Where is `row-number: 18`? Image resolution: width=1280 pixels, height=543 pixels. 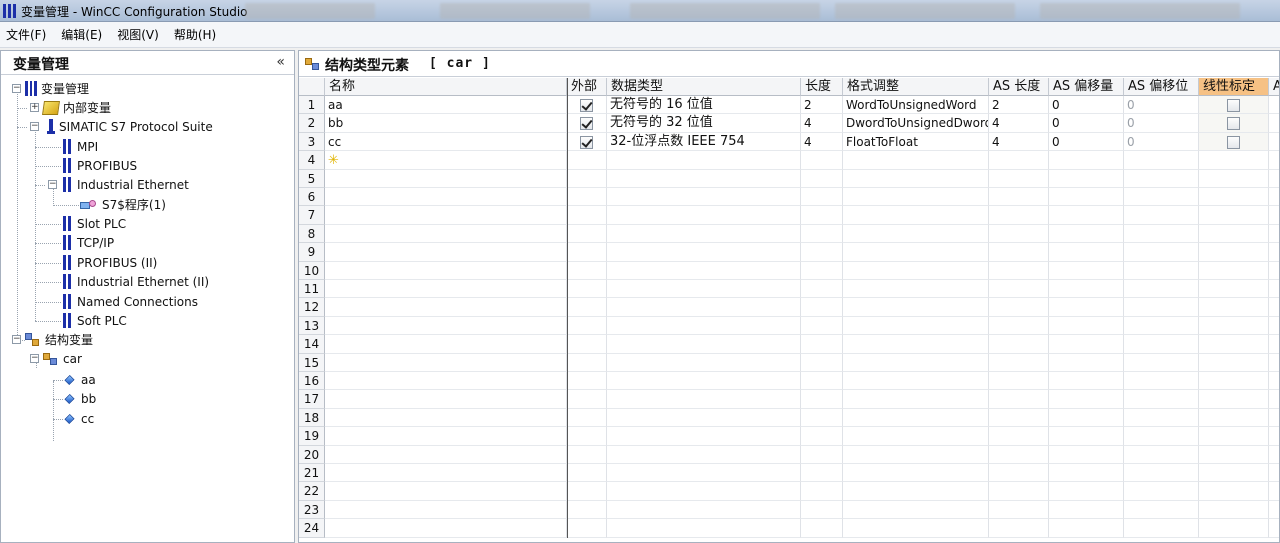
row-number: 18 is located at coordinates (312, 418).